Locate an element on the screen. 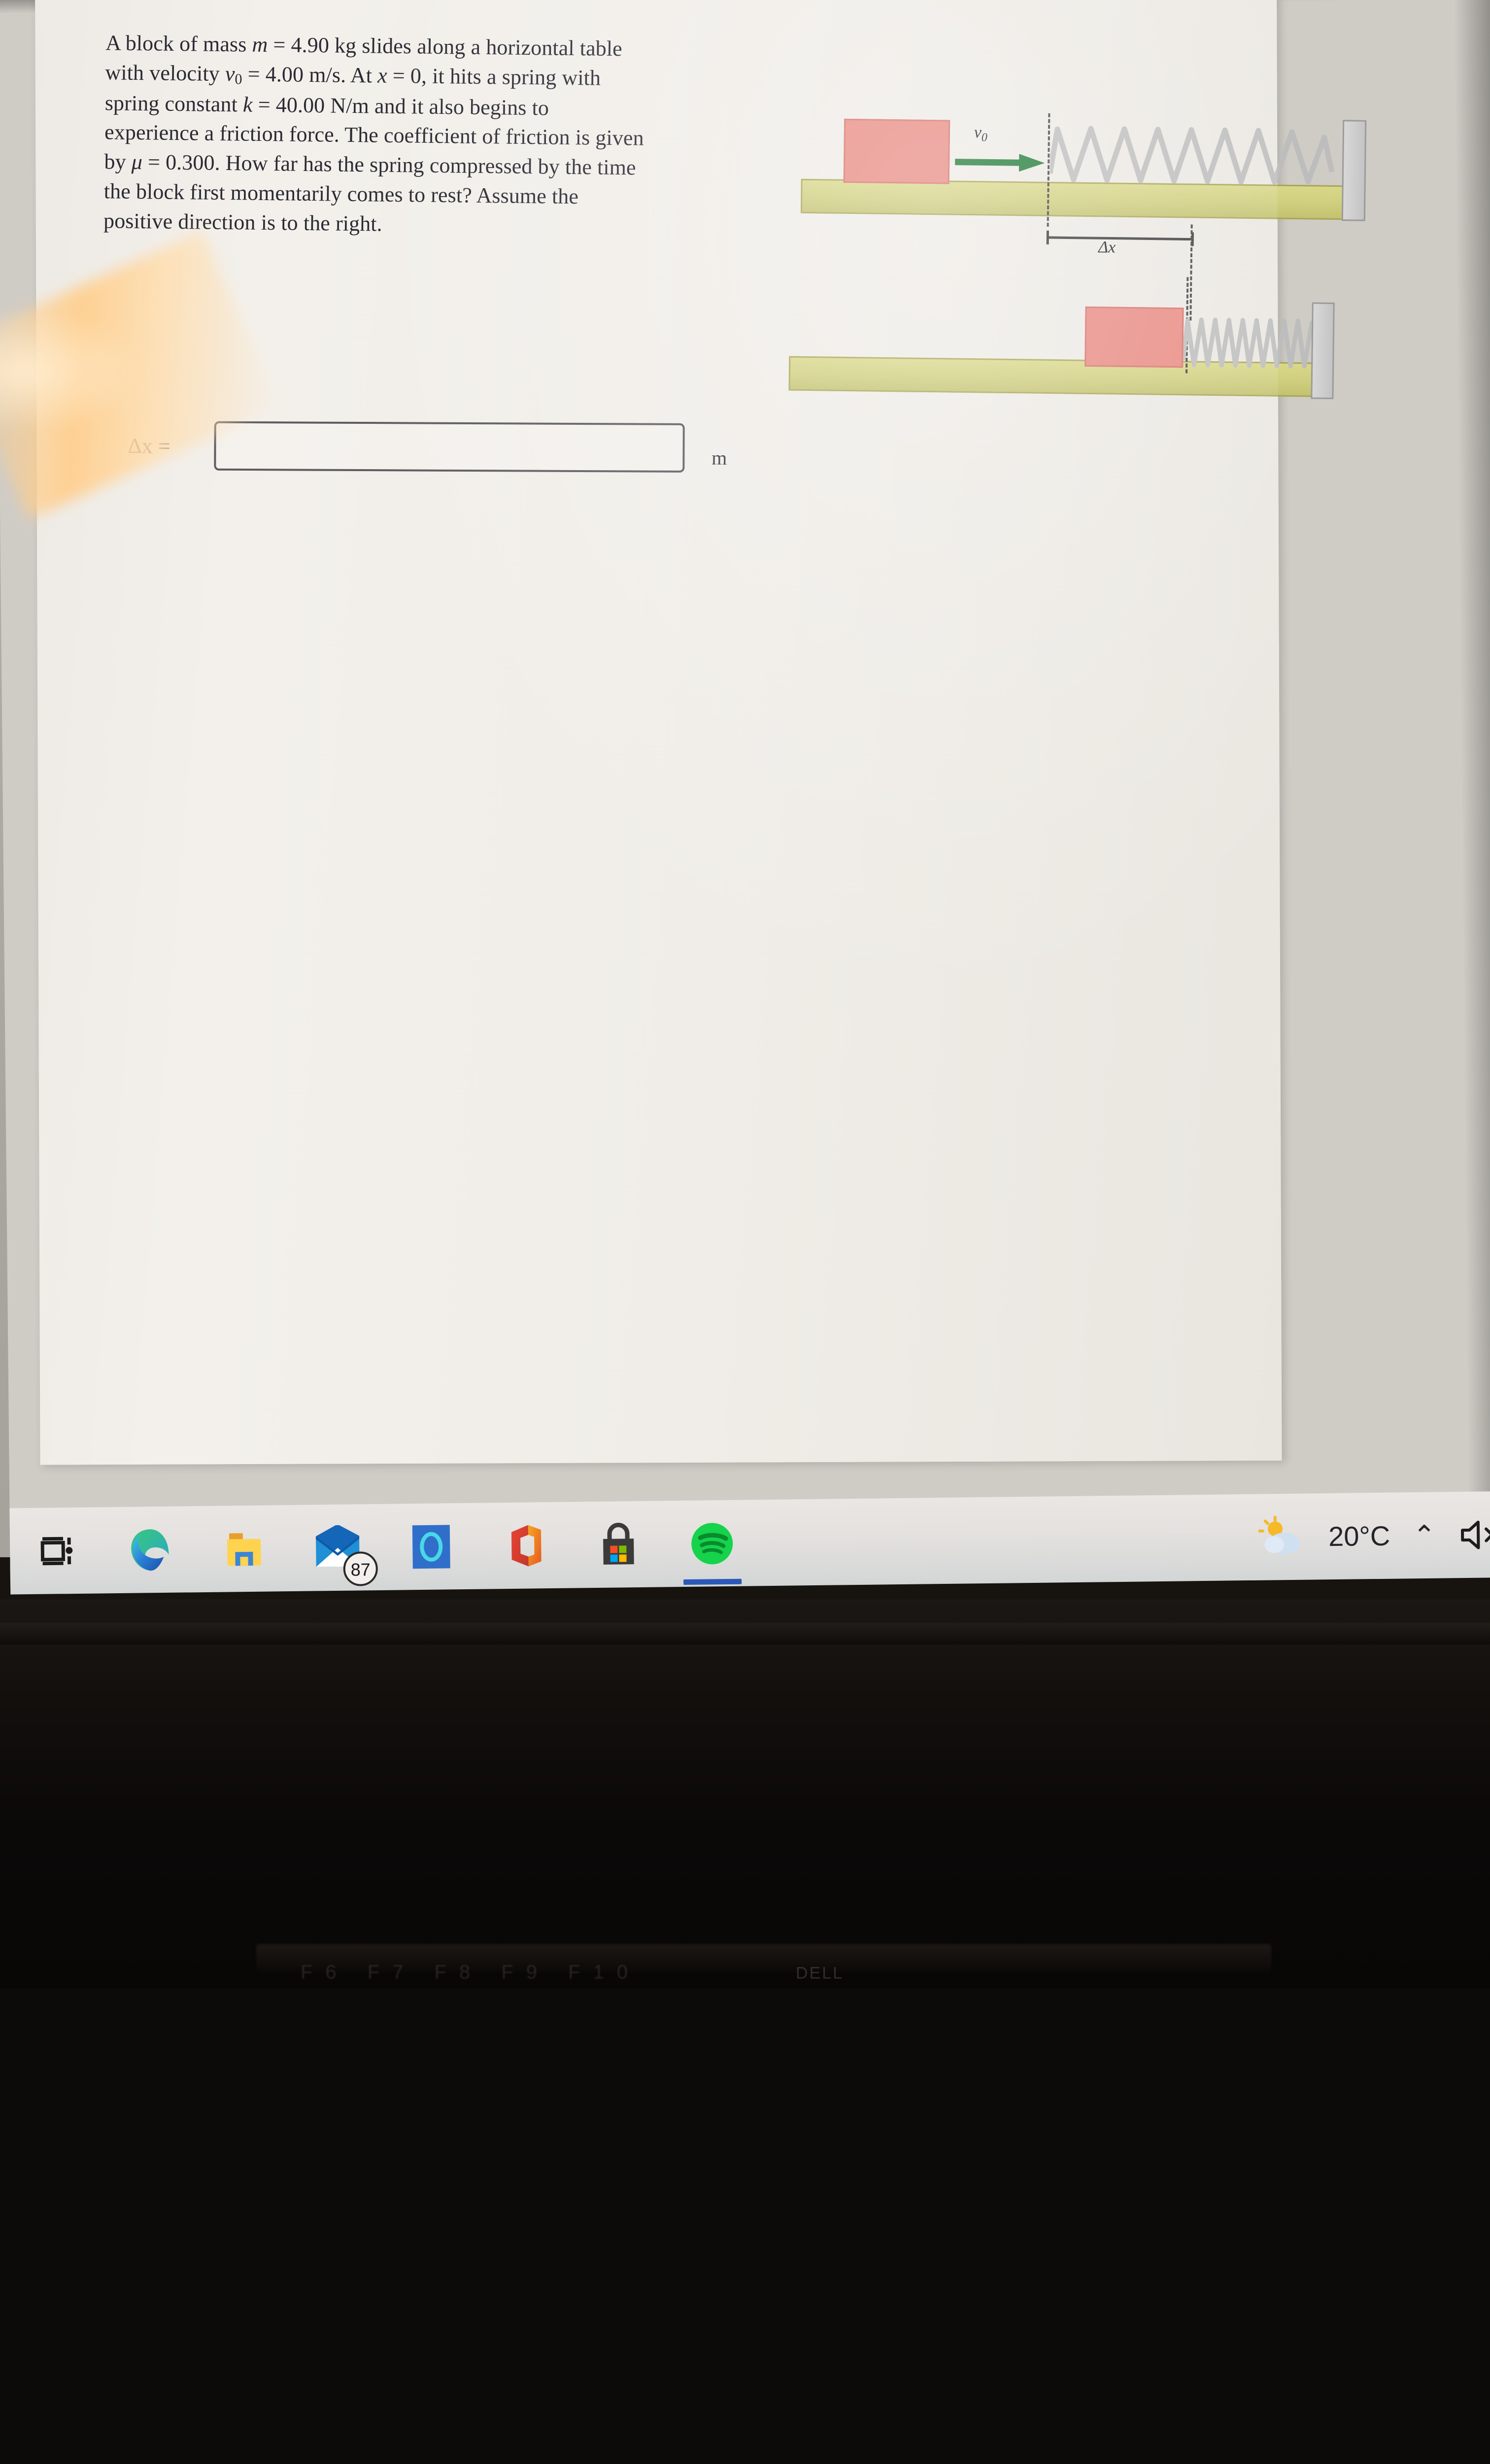  screen-right-edge-shadow is located at coordinates (1472, 768).